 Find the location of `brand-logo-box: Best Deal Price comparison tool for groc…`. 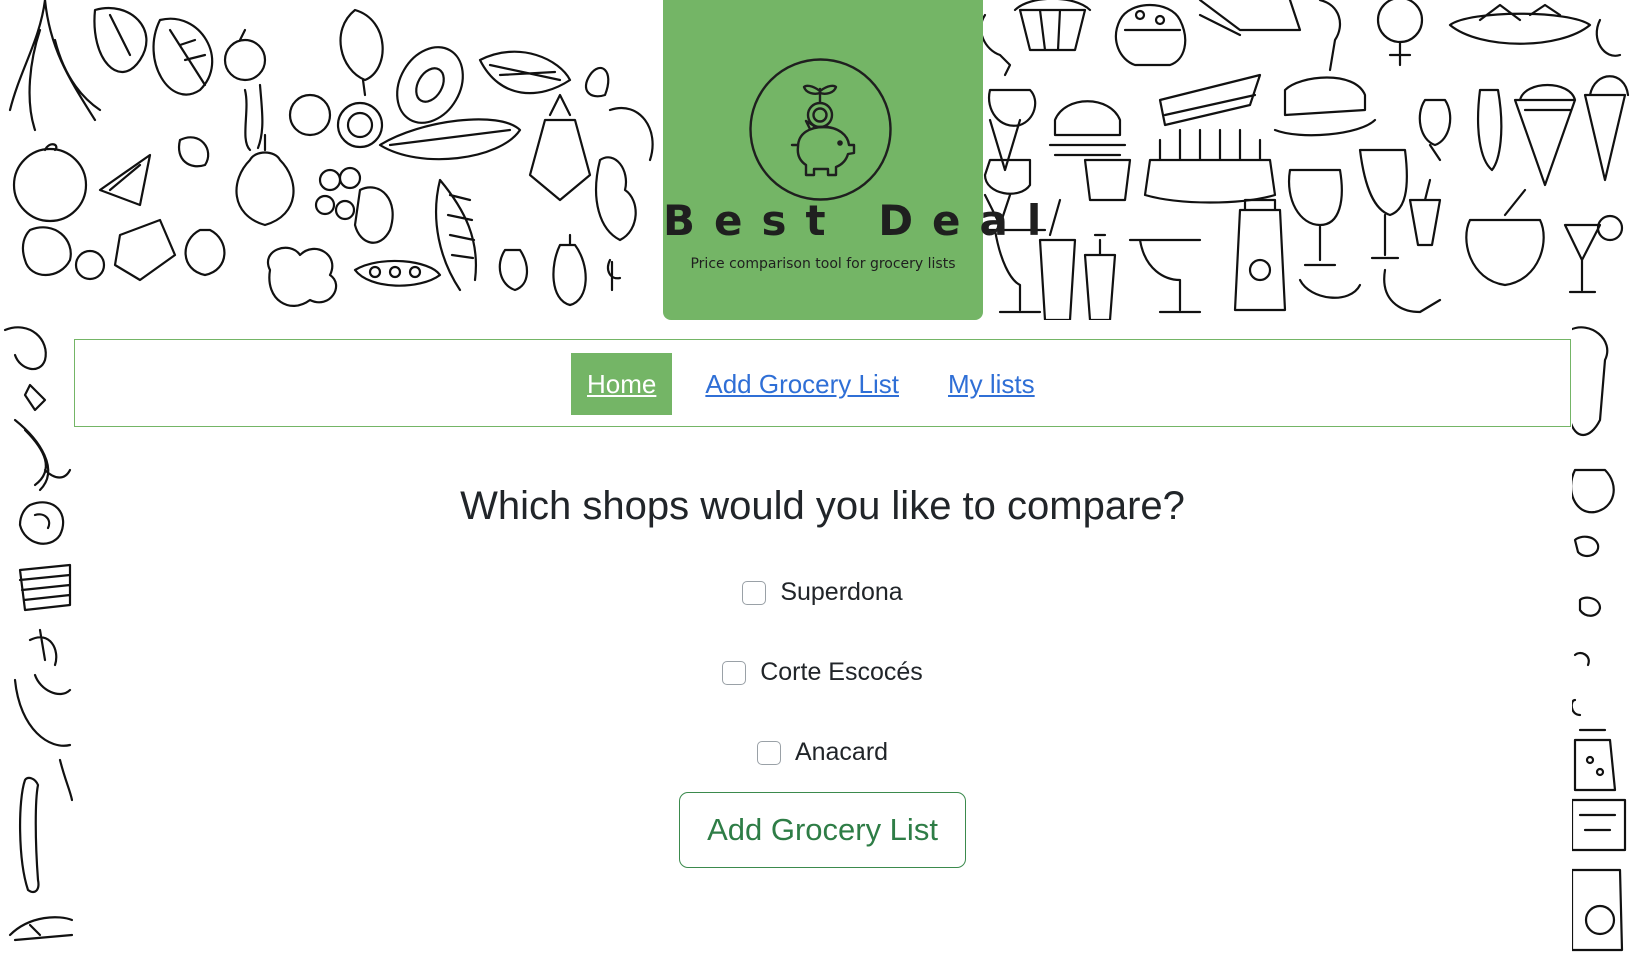

brand-logo-box: Best Deal Price comparison tool for groc… is located at coordinates (862, 160).